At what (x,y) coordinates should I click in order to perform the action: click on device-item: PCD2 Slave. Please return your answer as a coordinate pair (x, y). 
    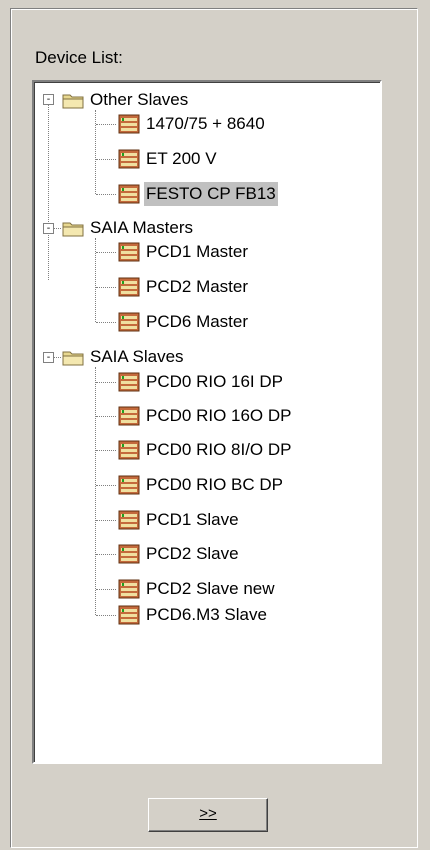
    Looking at the image, I should click on (192, 554).